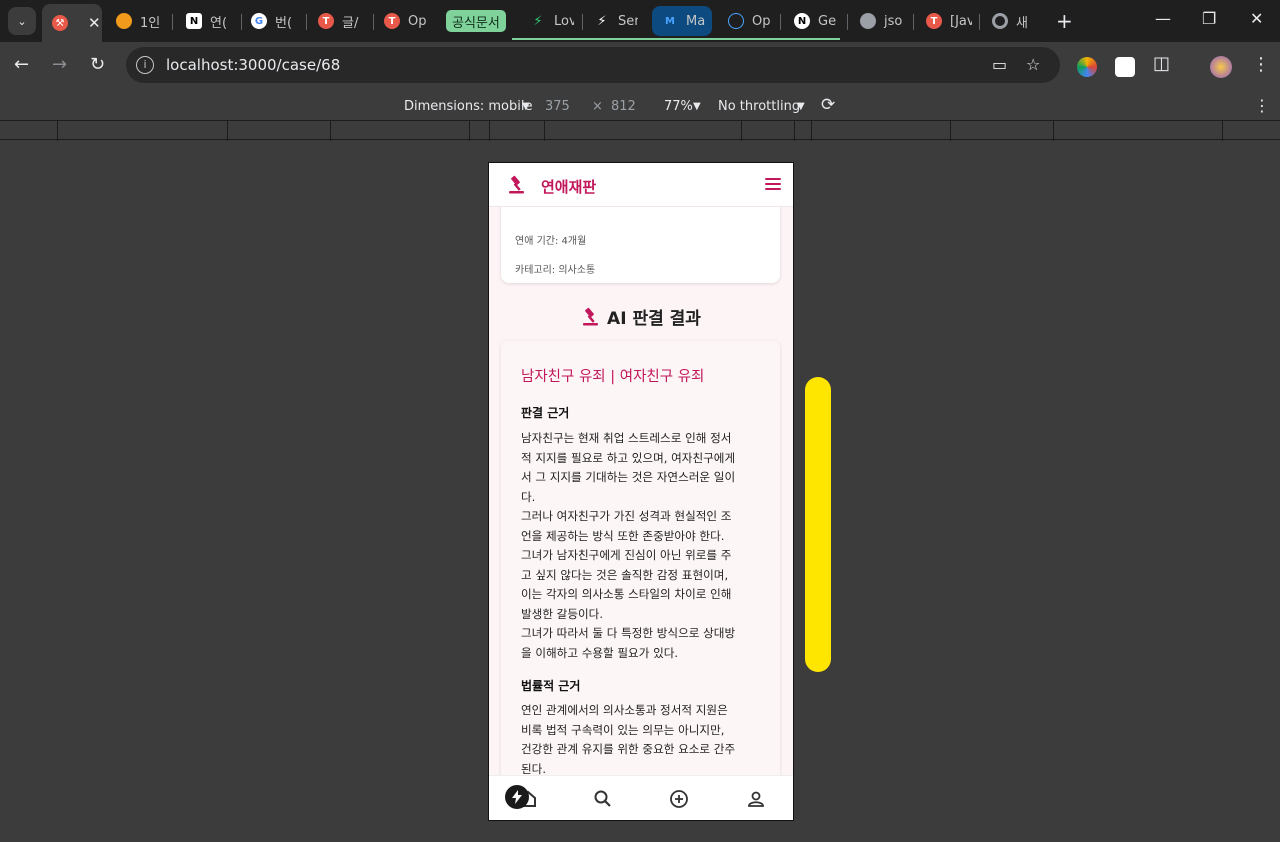 This screenshot has height=842, width=1280. What do you see at coordinates (868, 21) in the screenshot?
I see `globe-icon` at bounding box center [868, 21].